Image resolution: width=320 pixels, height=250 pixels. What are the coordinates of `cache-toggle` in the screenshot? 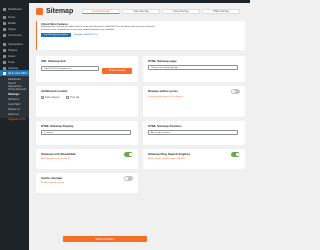 It's located at (128, 178).